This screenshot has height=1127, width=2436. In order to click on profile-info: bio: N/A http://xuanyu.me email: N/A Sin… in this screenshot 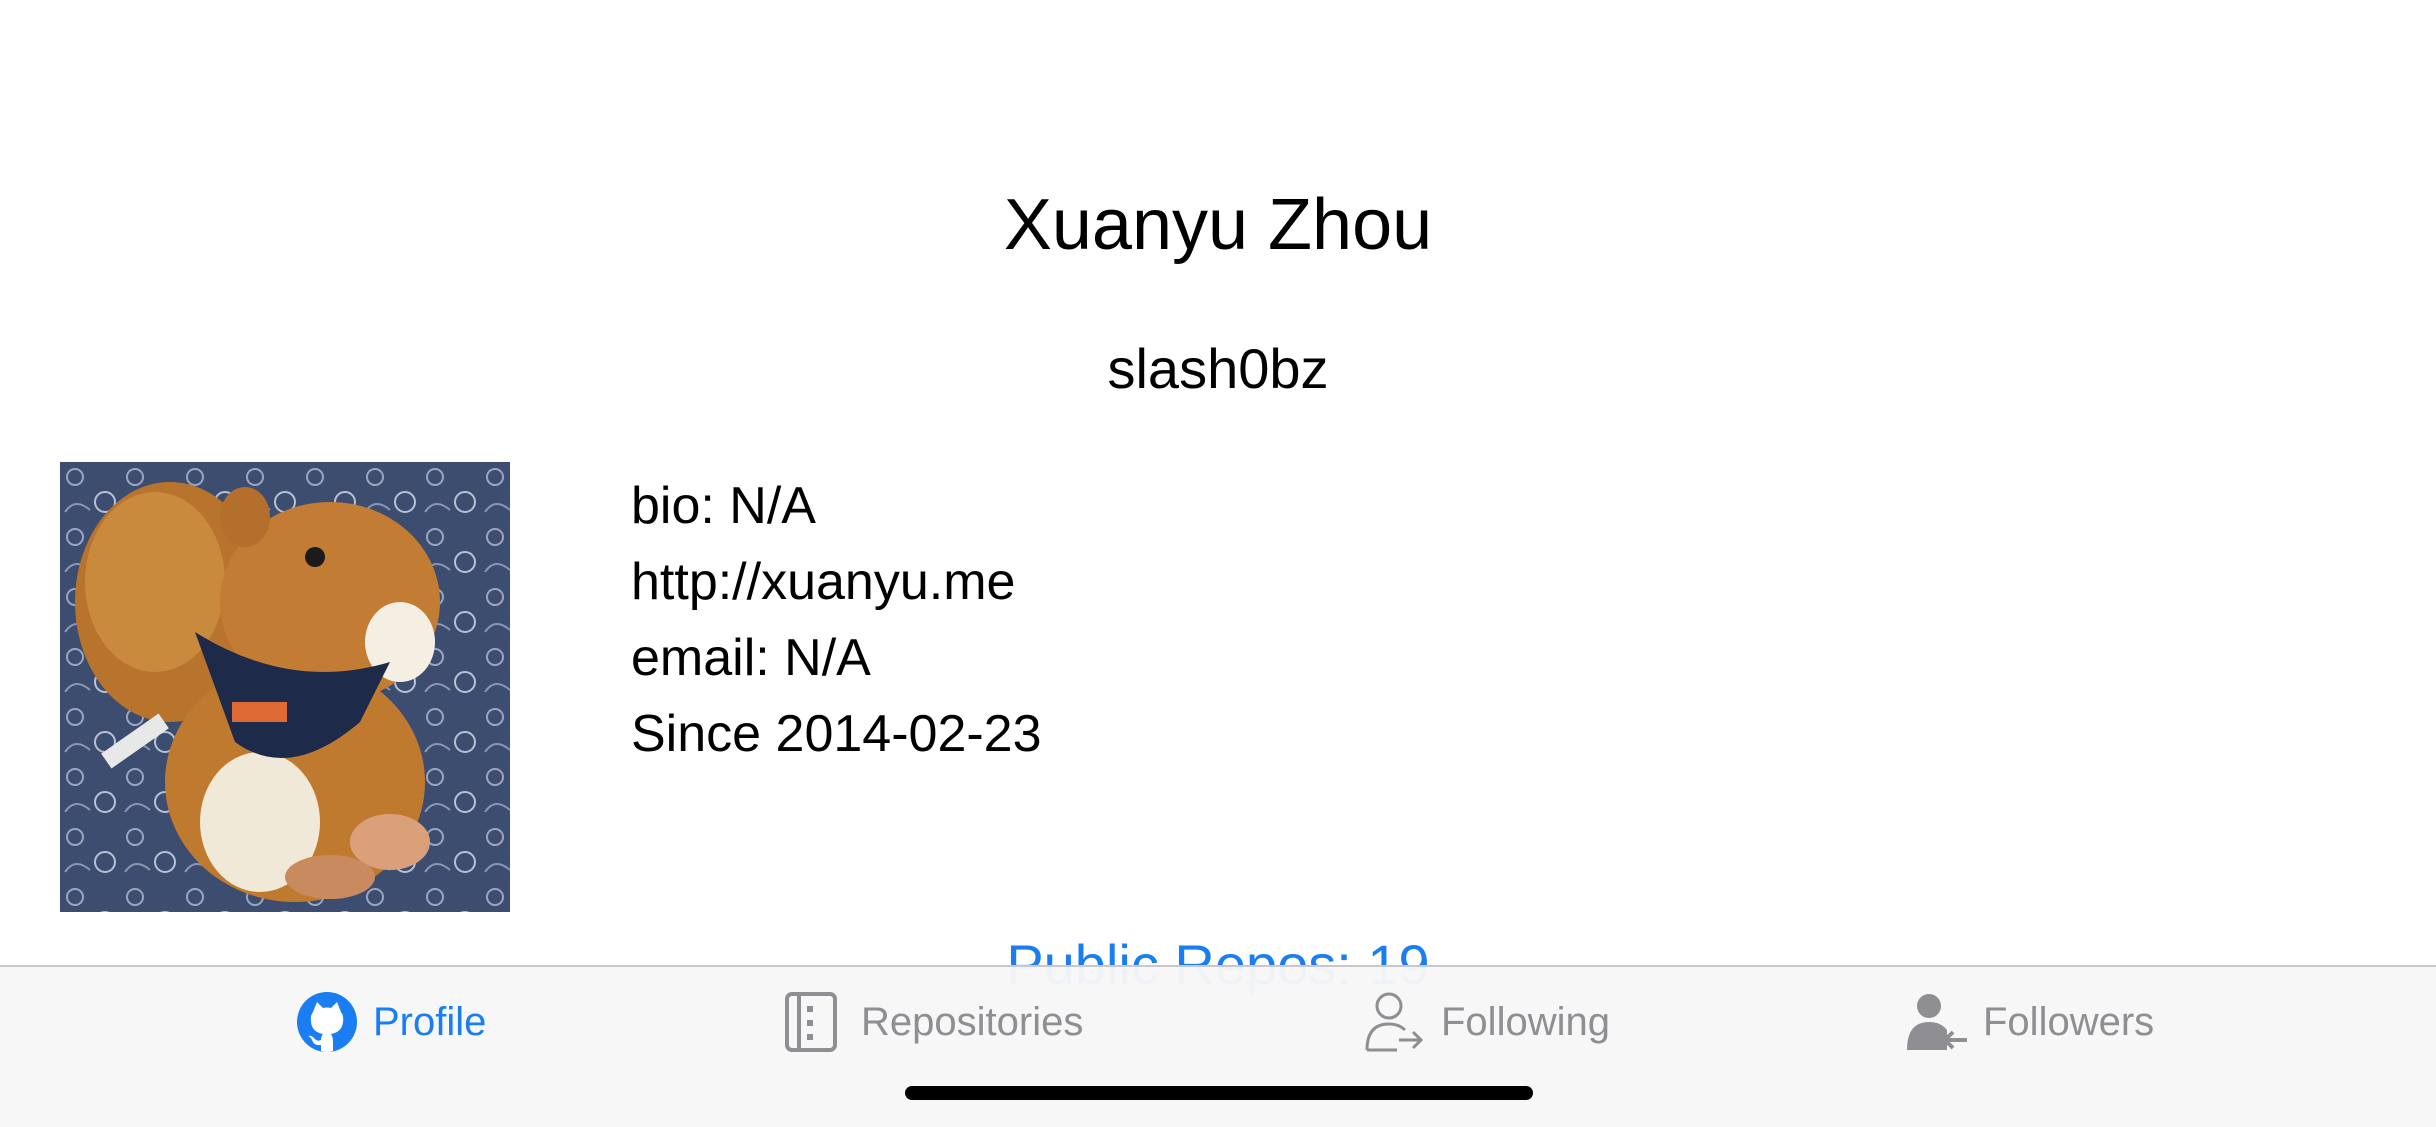, I will do `click(836, 620)`.